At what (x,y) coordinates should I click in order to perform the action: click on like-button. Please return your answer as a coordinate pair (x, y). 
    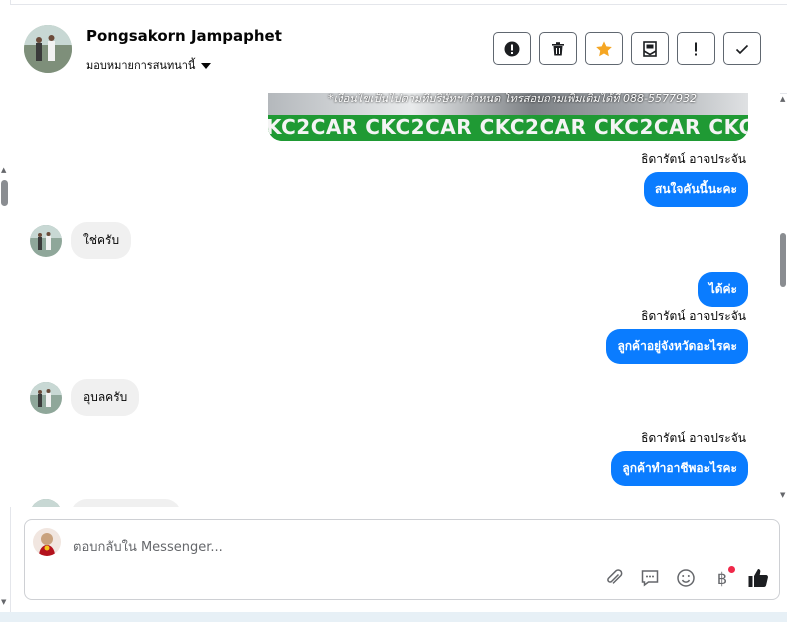
    Looking at the image, I should click on (758, 578).